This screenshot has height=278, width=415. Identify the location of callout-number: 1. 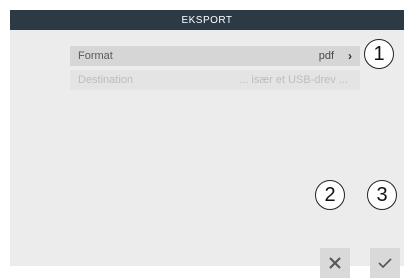
(379, 53).